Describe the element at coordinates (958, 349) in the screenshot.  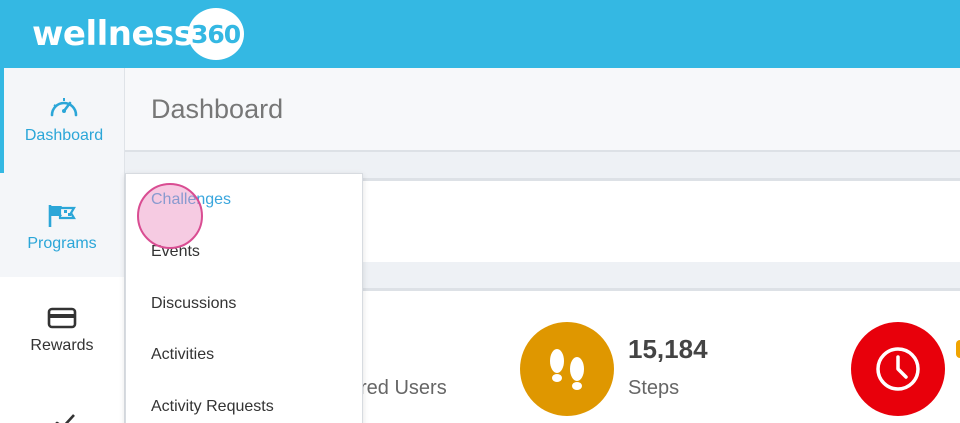
I see `partial-stat-badge` at that location.